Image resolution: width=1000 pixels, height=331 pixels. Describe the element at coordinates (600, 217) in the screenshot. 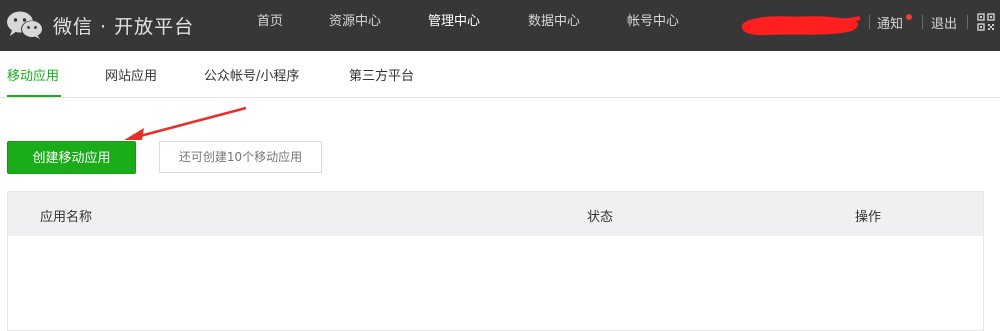

I see `column-header-status: 状态` at that location.